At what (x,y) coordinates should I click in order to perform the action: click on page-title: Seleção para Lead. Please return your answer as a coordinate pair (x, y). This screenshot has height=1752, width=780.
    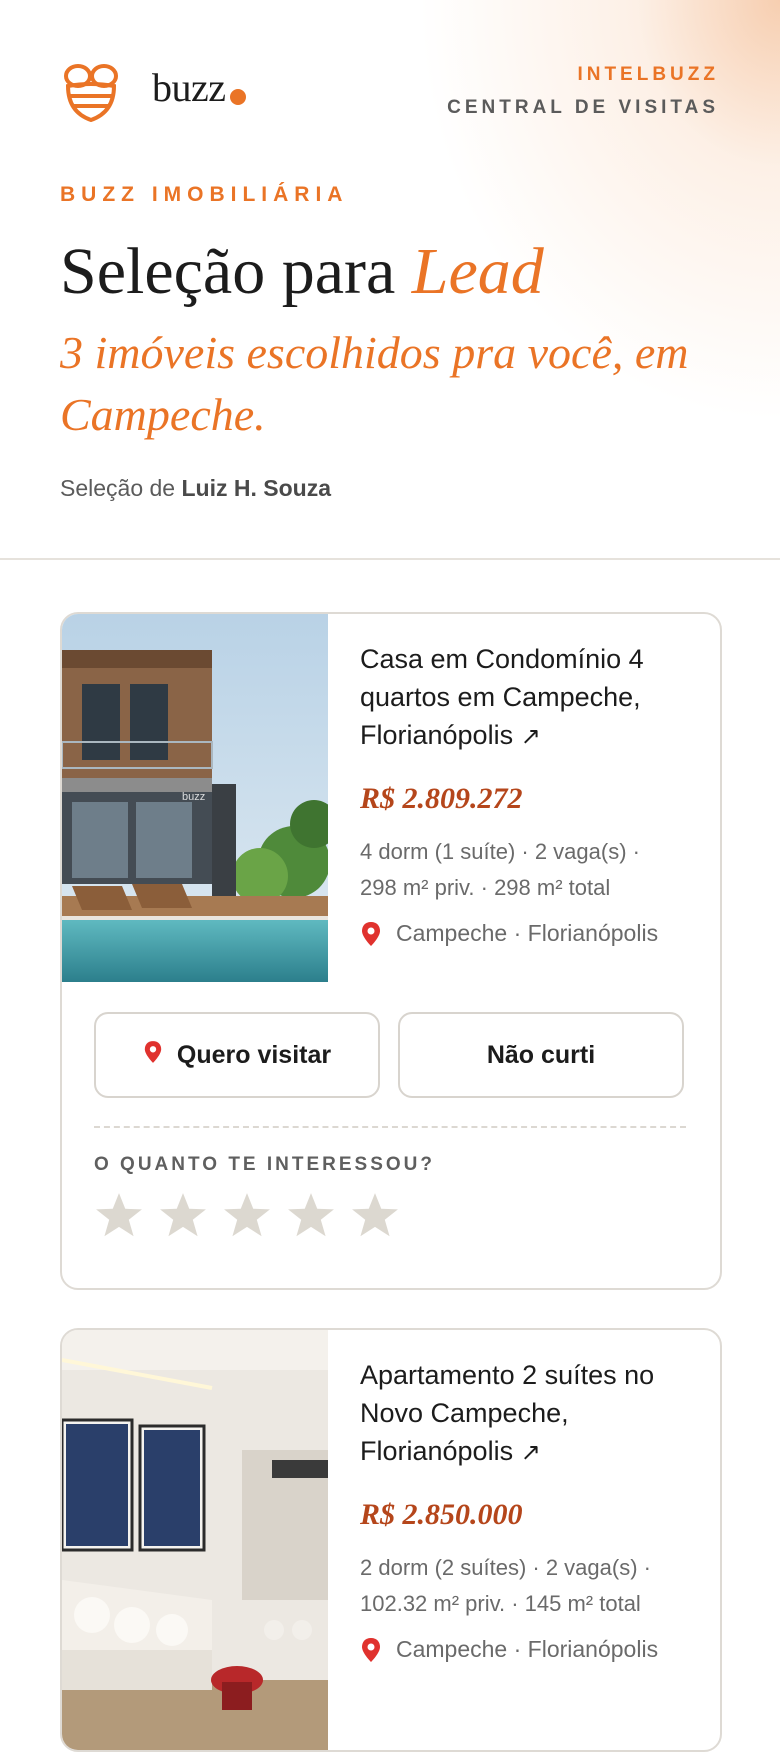
    Looking at the image, I should click on (302, 272).